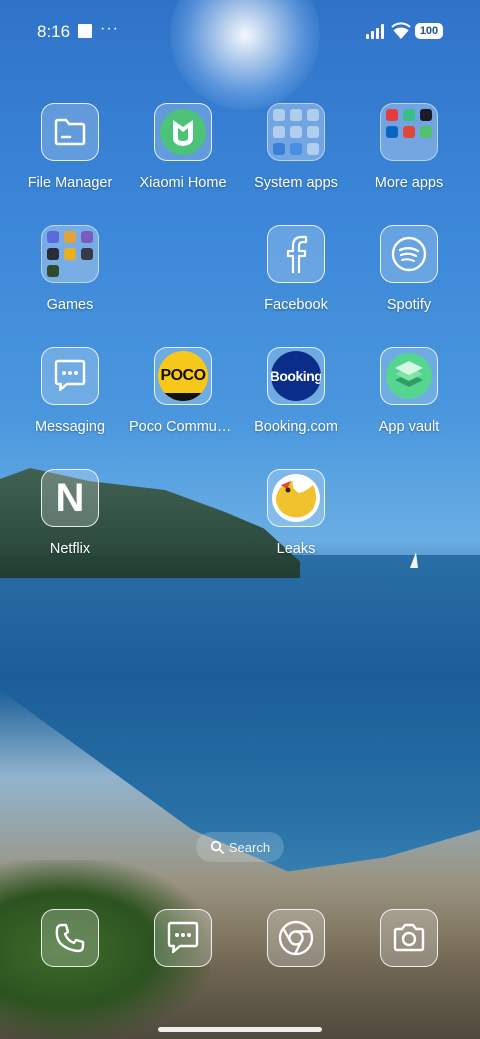  I want to click on dock-phone, so click(70, 938).